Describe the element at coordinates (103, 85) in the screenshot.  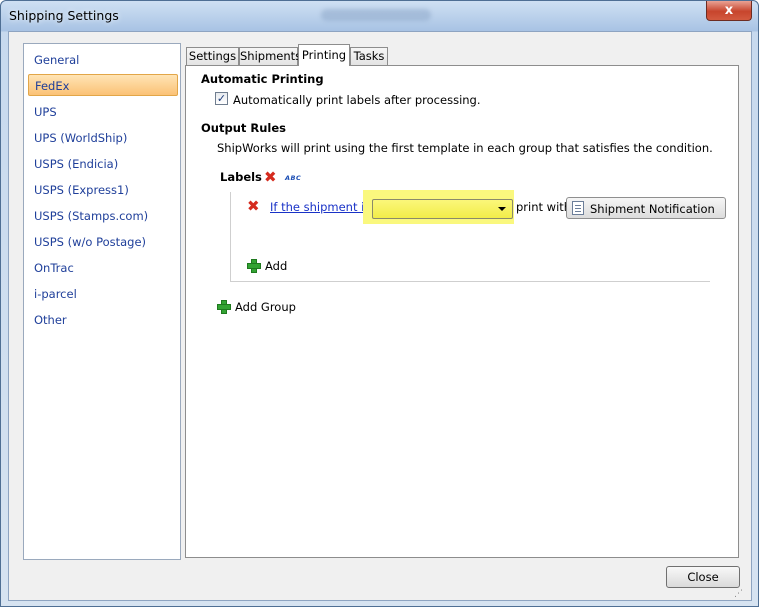
I see `carrier-item-fedex: FedEx` at that location.